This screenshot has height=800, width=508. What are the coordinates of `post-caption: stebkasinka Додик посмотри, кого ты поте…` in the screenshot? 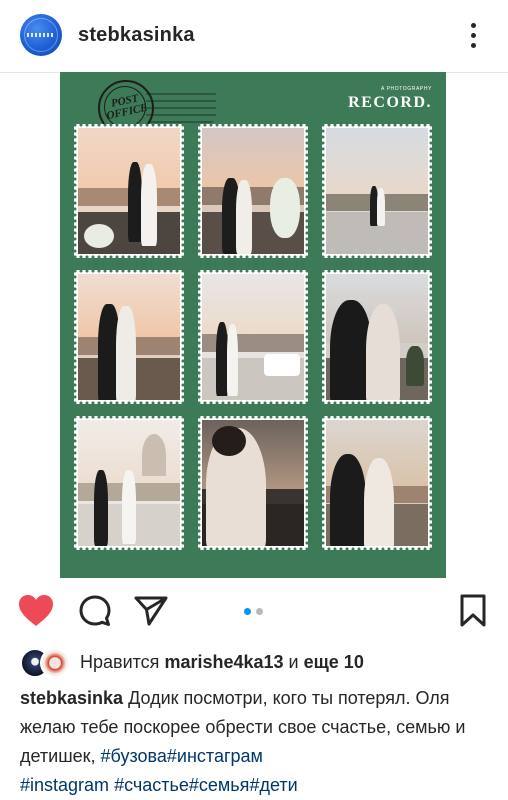 It's located at (254, 742).